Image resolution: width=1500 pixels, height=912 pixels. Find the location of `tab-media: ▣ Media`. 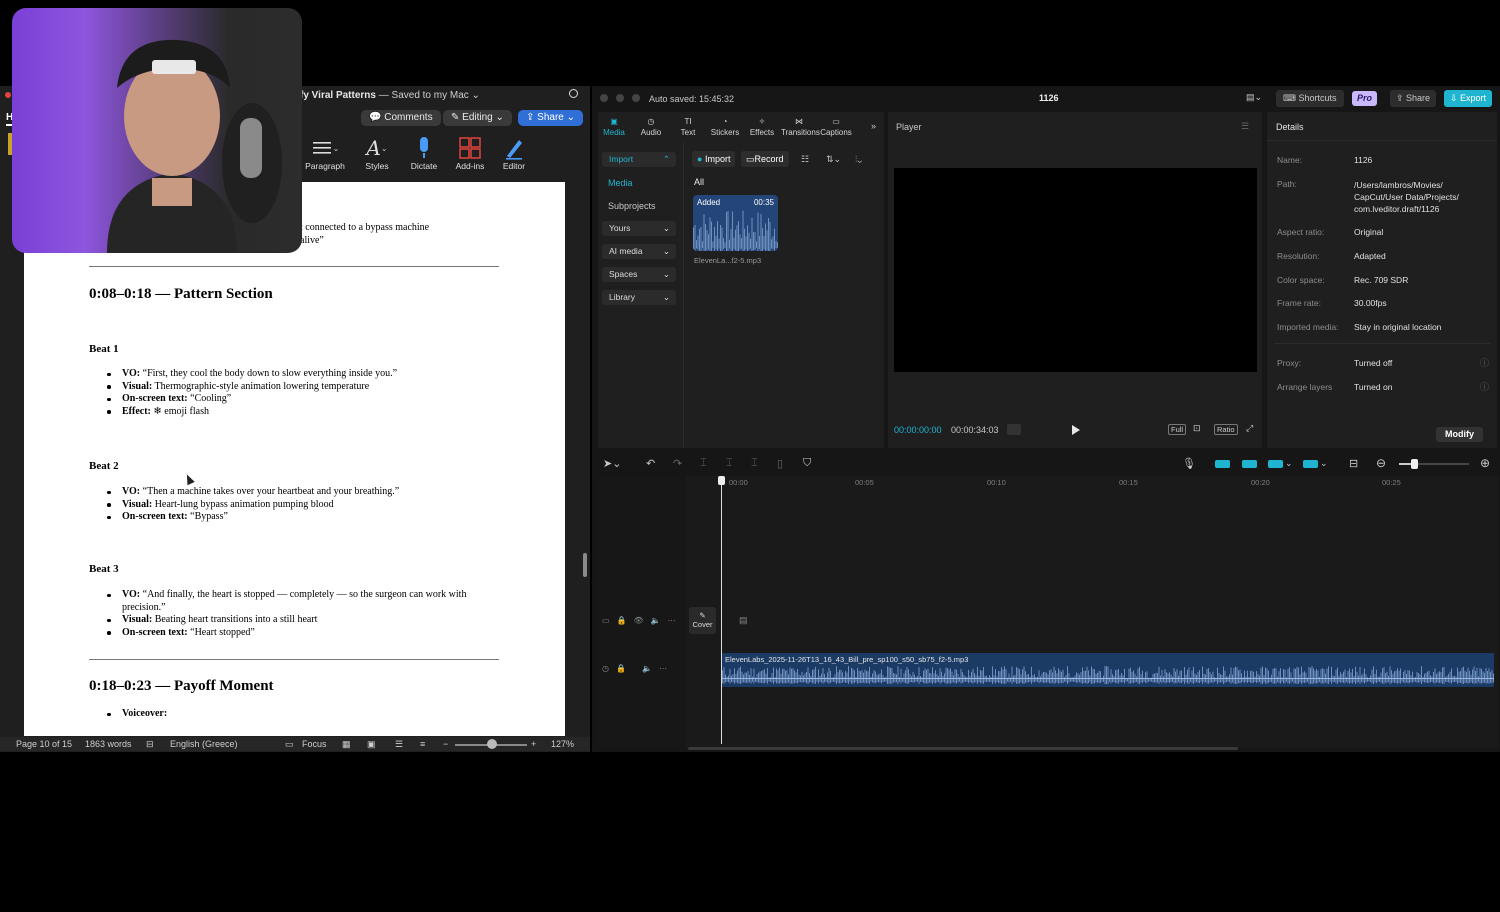

tab-media: ▣ Media is located at coordinates (614, 126).